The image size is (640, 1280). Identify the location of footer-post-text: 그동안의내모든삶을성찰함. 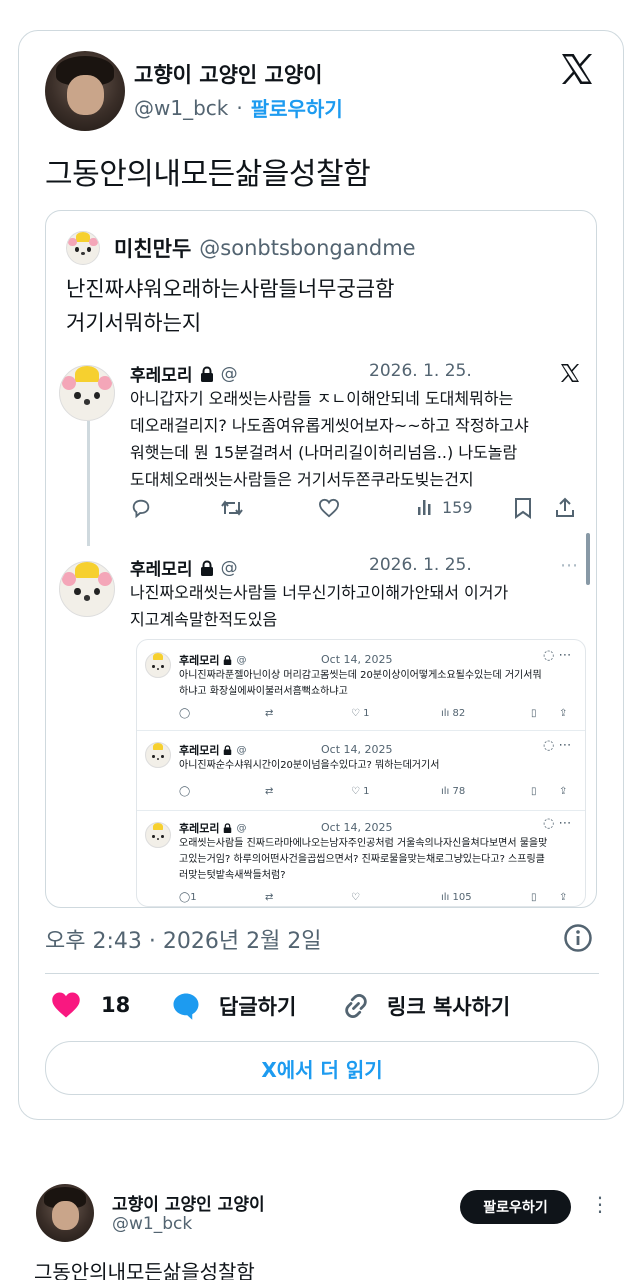
(144, 1270).